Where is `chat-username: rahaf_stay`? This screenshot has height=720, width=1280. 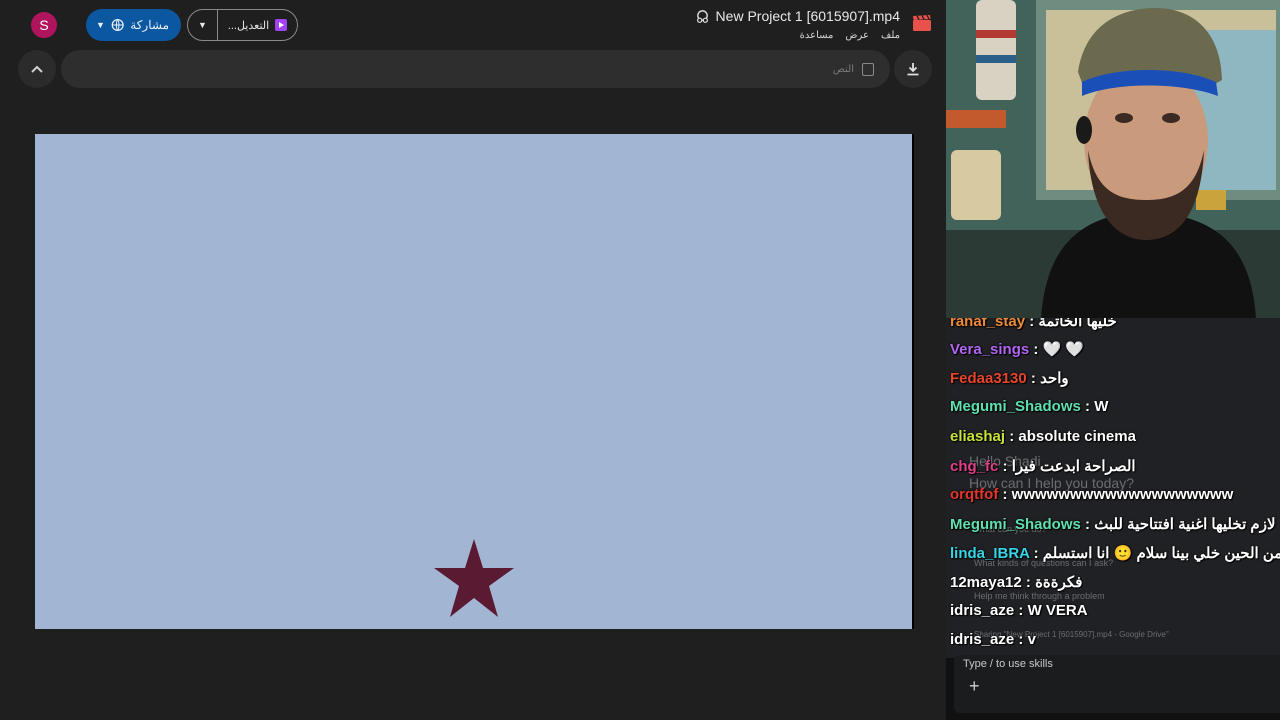
chat-username: rahaf_stay is located at coordinates (988, 324).